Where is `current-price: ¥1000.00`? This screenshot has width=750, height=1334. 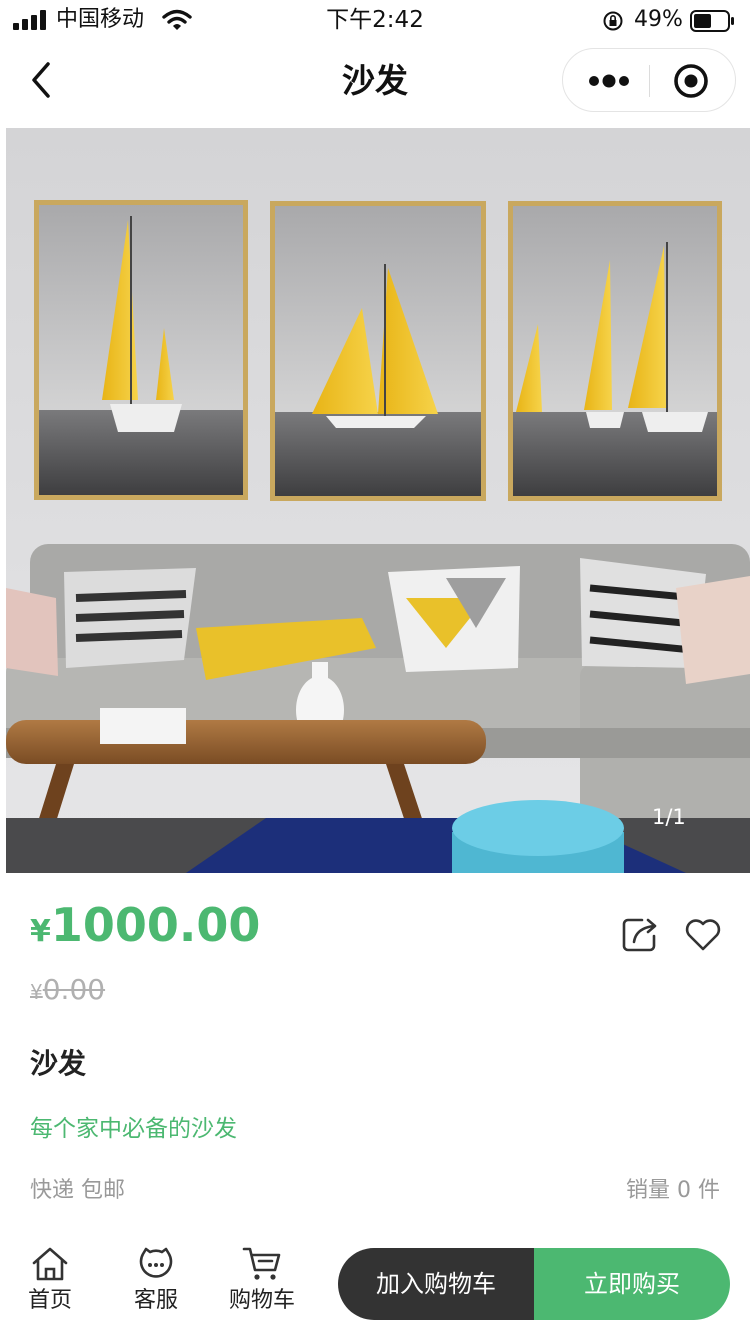 current-price: ¥1000.00 is located at coordinates (145, 930).